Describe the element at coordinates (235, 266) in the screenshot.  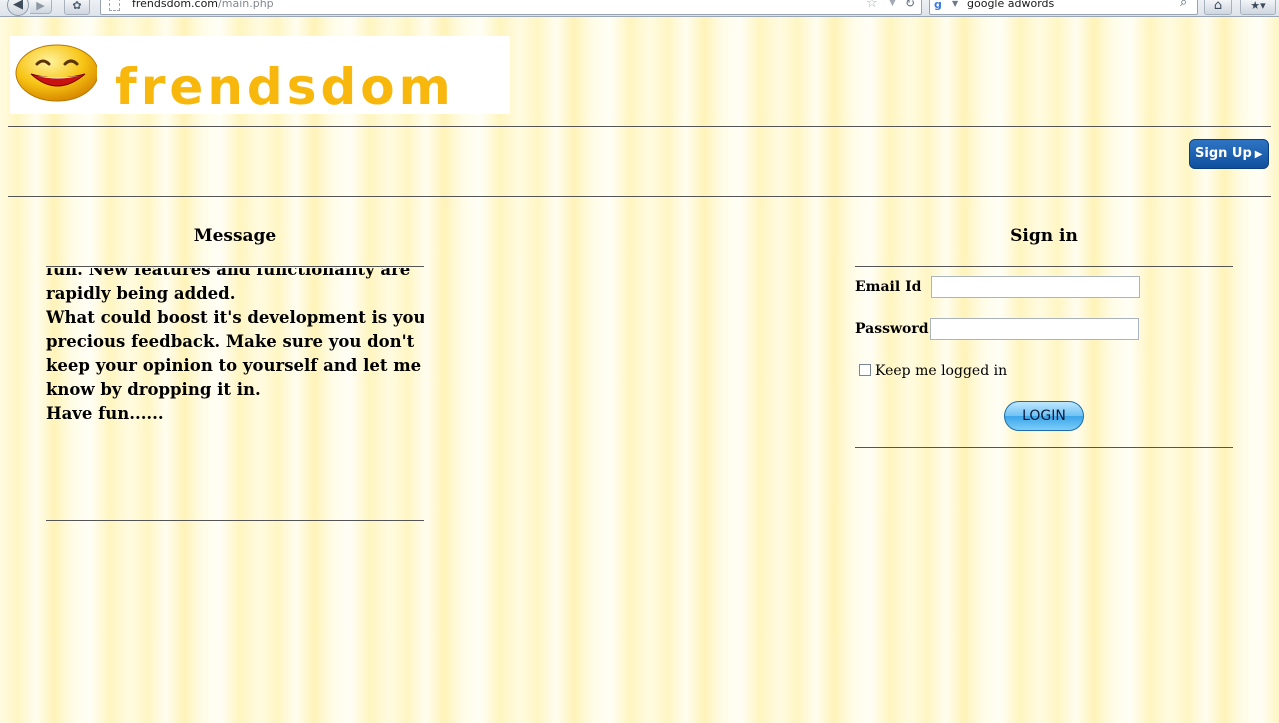
I see `message-top-divider` at that location.